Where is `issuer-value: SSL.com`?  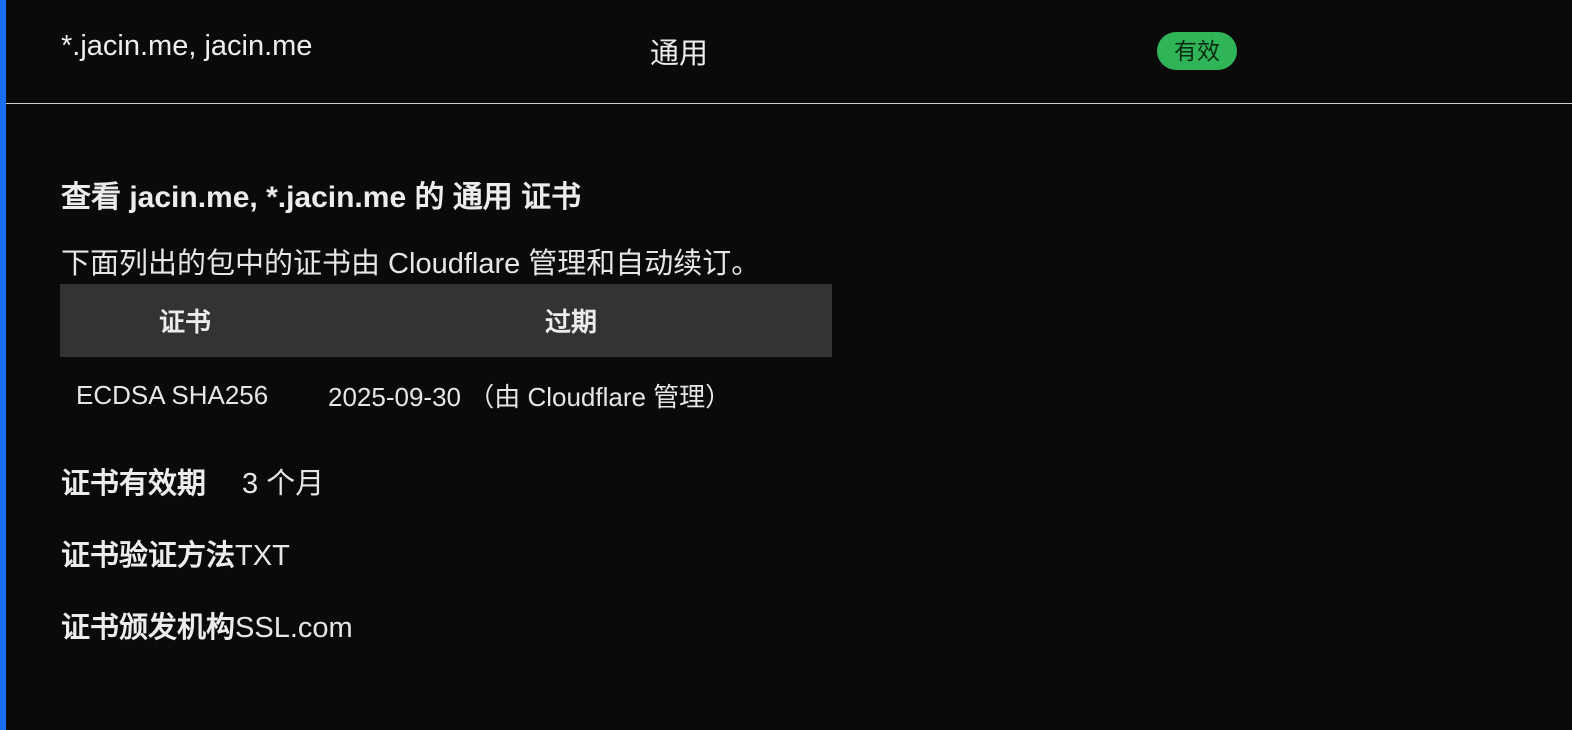 issuer-value: SSL.com is located at coordinates (294, 628).